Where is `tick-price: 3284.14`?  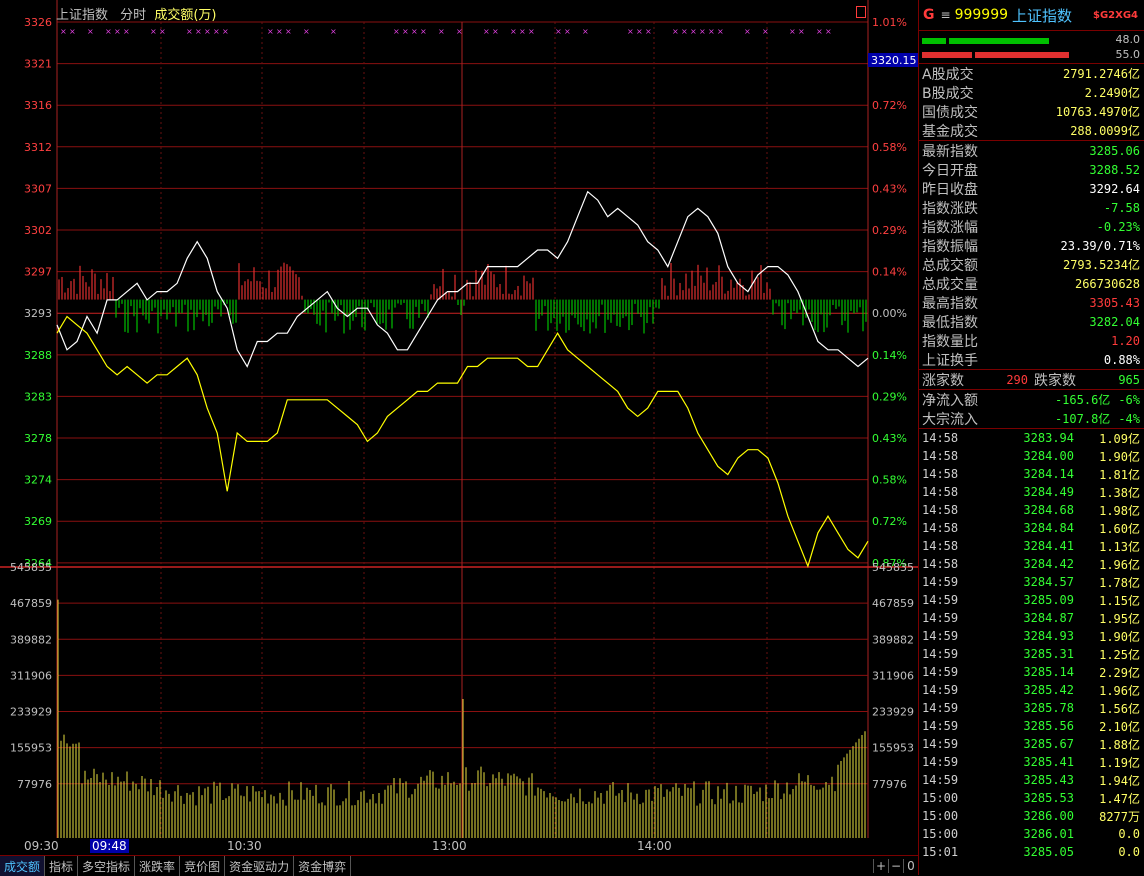
tick-price: 3284.14 is located at coordinates (1048, 474).